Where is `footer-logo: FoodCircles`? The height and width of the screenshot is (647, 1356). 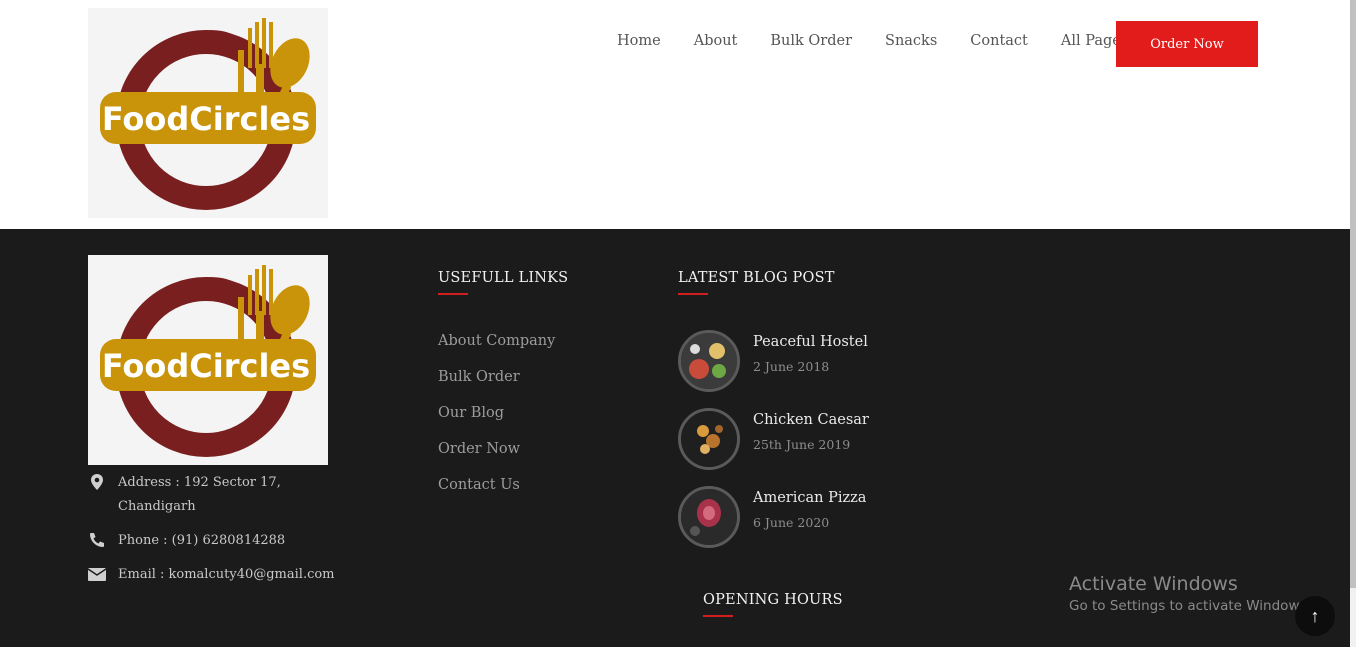
footer-logo: FoodCircles is located at coordinates (208, 360).